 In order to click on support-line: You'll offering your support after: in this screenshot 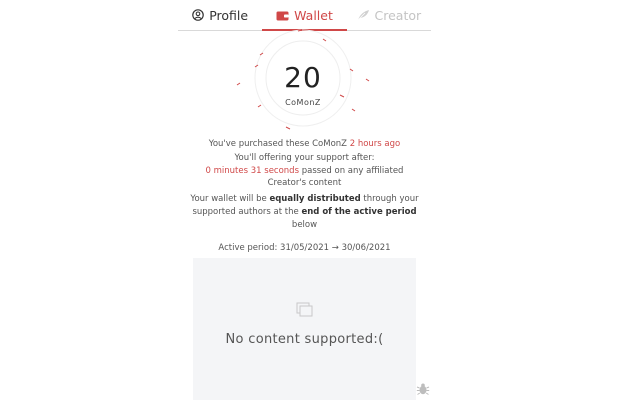, I will do `click(304, 158)`.